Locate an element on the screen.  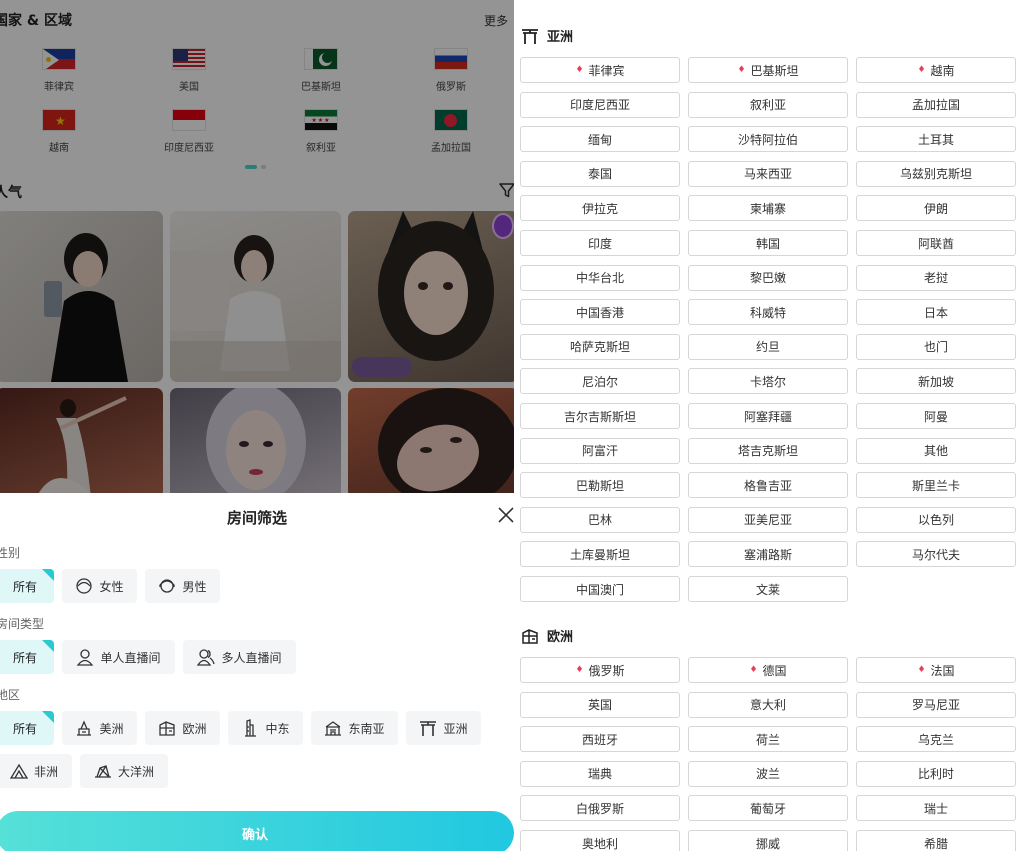
country-option-label: 罗马尼亚 is located at coordinates (935, 705).